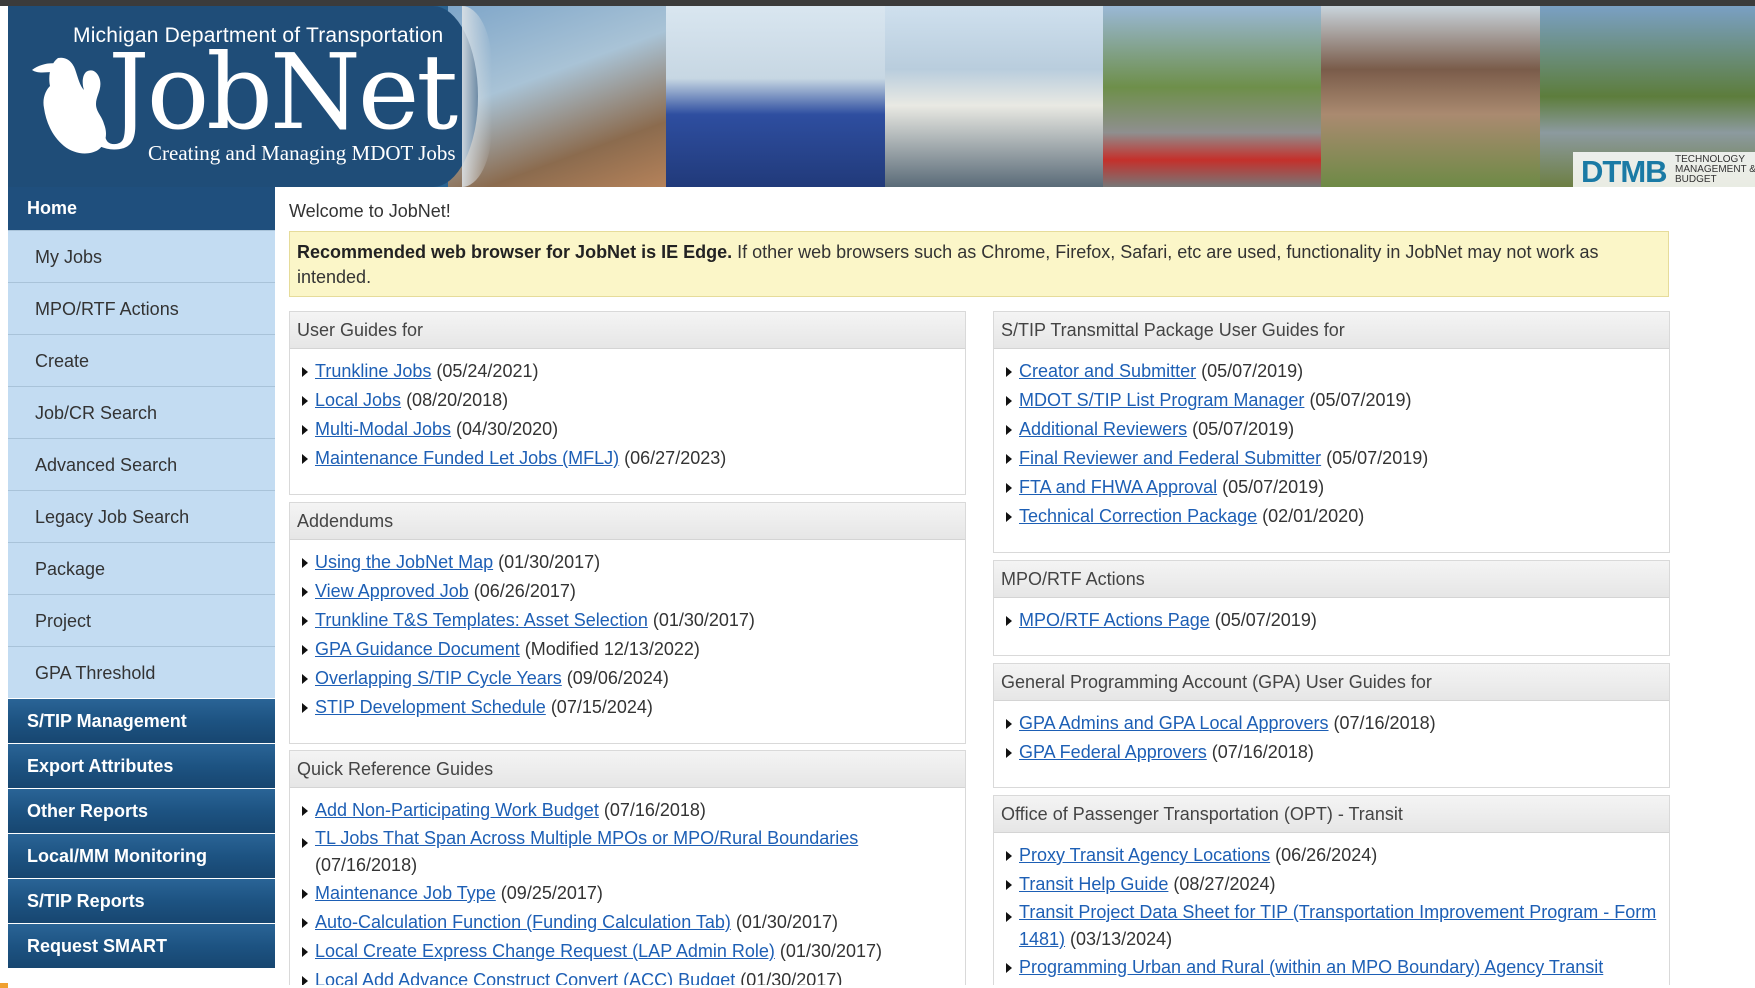  What do you see at coordinates (302, 153) in the screenshot?
I see `app-tagline: Creating and Managing MDOT Jobs` at bounding box center [302, 153].